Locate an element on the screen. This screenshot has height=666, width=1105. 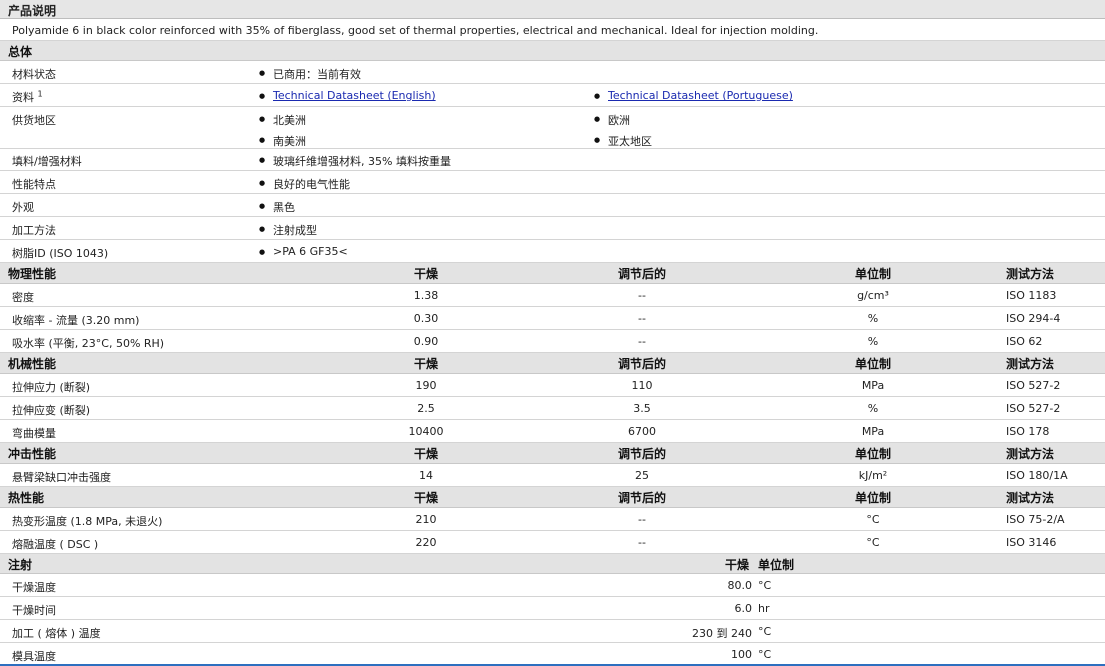
table-row: 模具温度 100 °C is located at coordinates (552, 654).